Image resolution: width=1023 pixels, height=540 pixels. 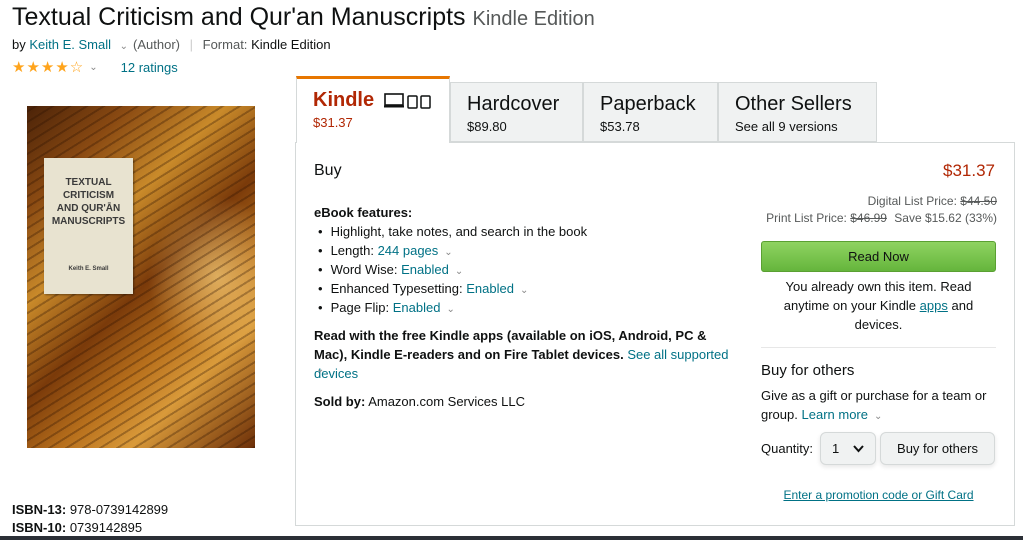 What do you see at coordinates (225, 44) in the screenshot?
I see `format-label: Format:` at bounding box center [225, 44].